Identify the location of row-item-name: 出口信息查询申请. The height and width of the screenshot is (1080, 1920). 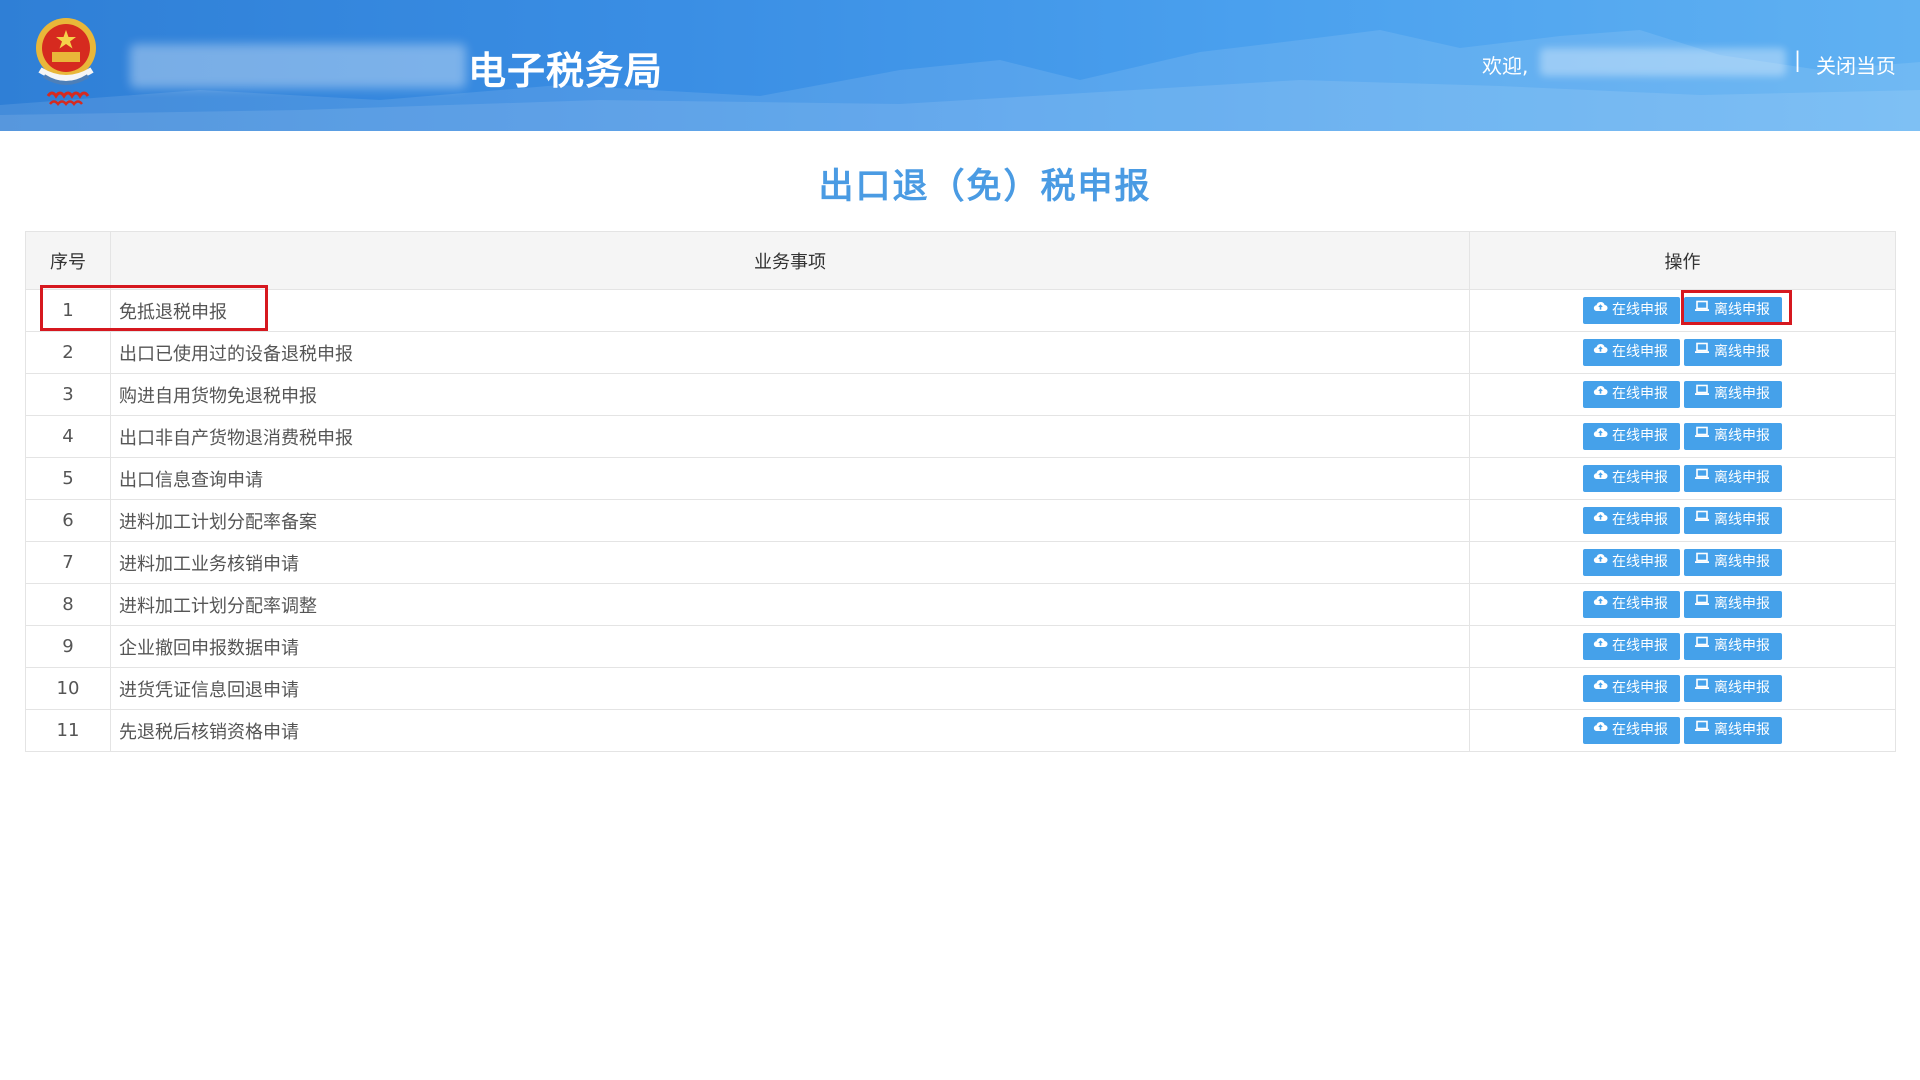
(790, 478).